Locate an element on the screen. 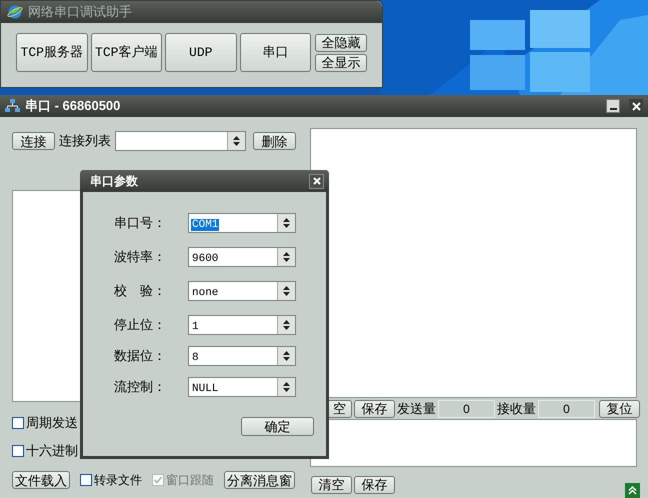 The width and height of the screenshot is (648, 498). field-label: 数据位： is located at coordinates (140, 356).